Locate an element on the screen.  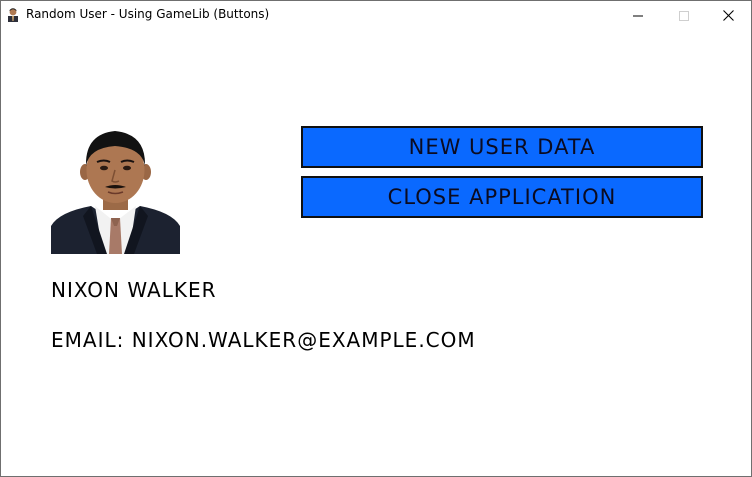
minimize-button is located at coordinates (638, 15).